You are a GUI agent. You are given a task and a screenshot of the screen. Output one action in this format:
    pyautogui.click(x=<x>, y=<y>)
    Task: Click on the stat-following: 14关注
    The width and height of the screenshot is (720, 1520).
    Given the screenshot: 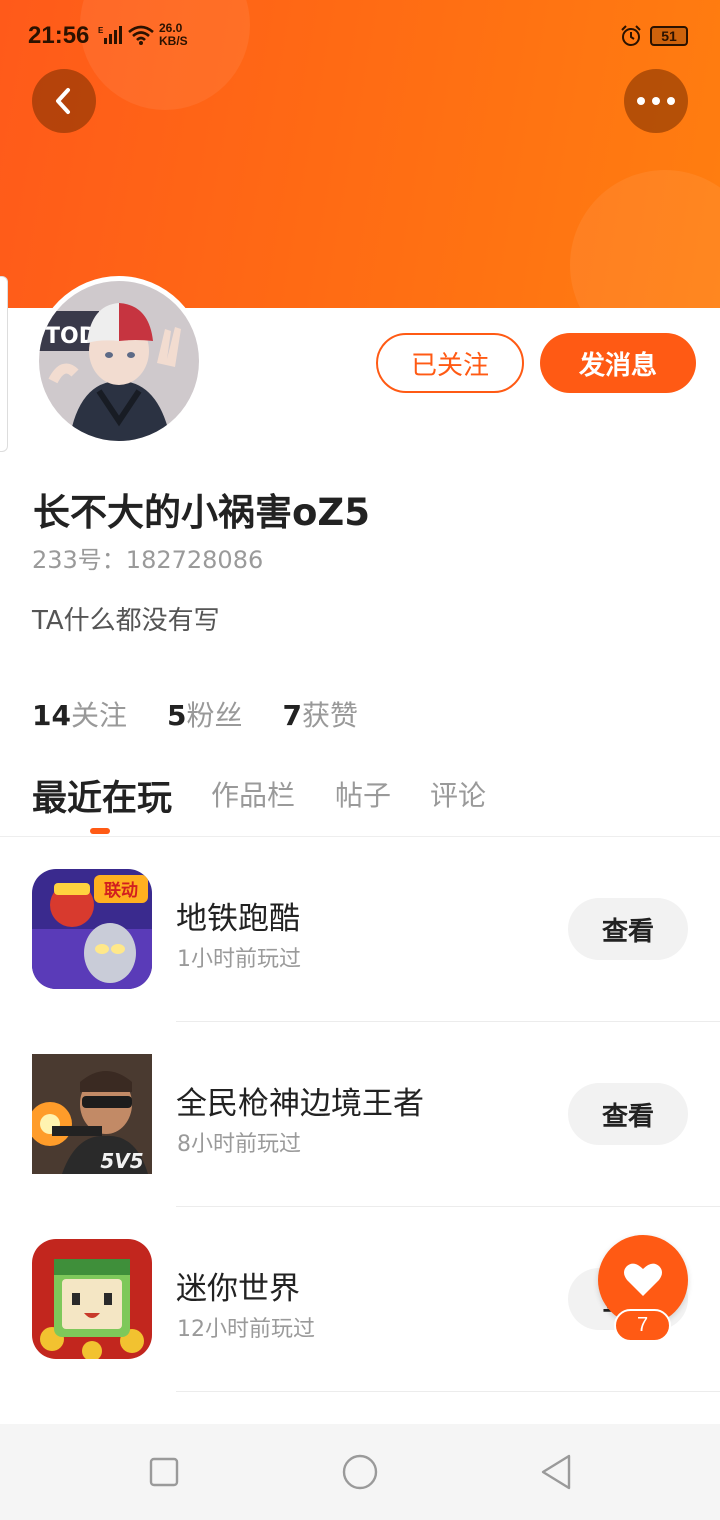 What is the action you would take?
    pyautogui.click(x=79, y=714)
    